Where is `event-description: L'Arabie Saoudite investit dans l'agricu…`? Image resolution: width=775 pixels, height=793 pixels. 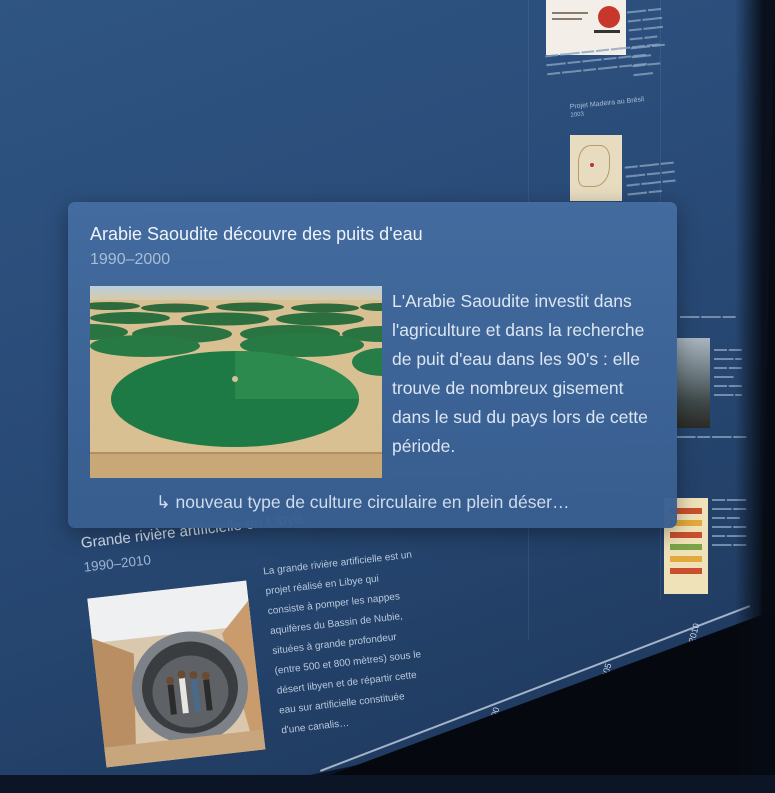
event-description: L'Arabie Saoudite investit dans l'agricu… is located at coordinates (520, 373).